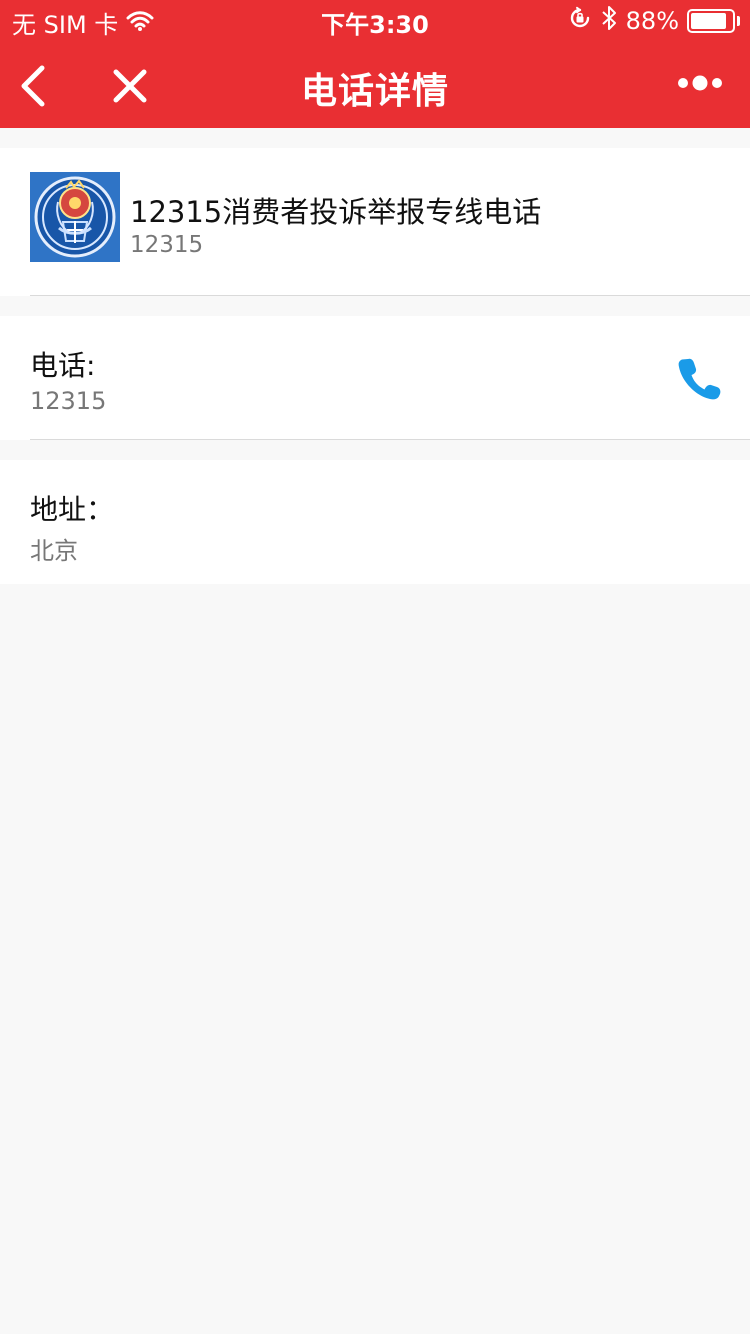 This screenshot has width=750, height=1334. Describe the element at coordinates (374, 91) in the screenshot. I see `page-title: 电话详情` at that location.